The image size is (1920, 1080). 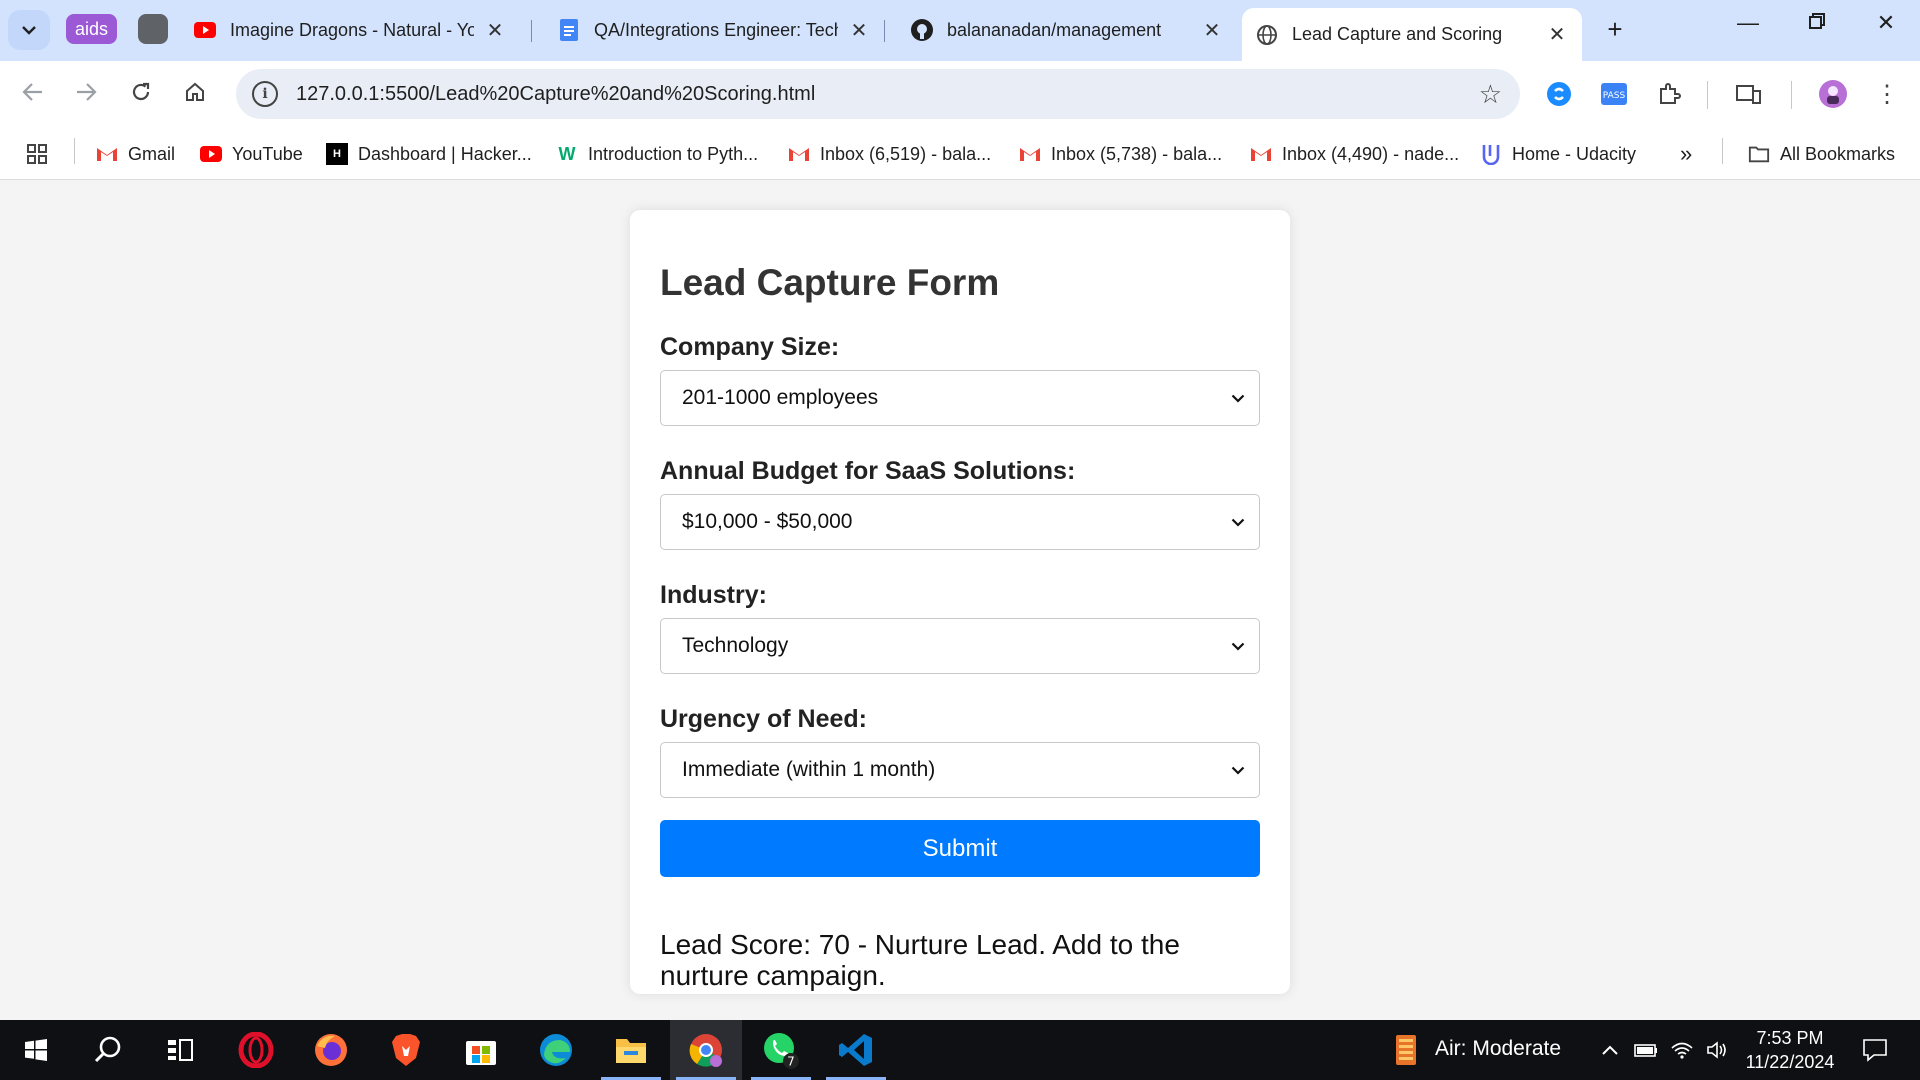 I want to click on home-icon, so click(x=195, y=95).